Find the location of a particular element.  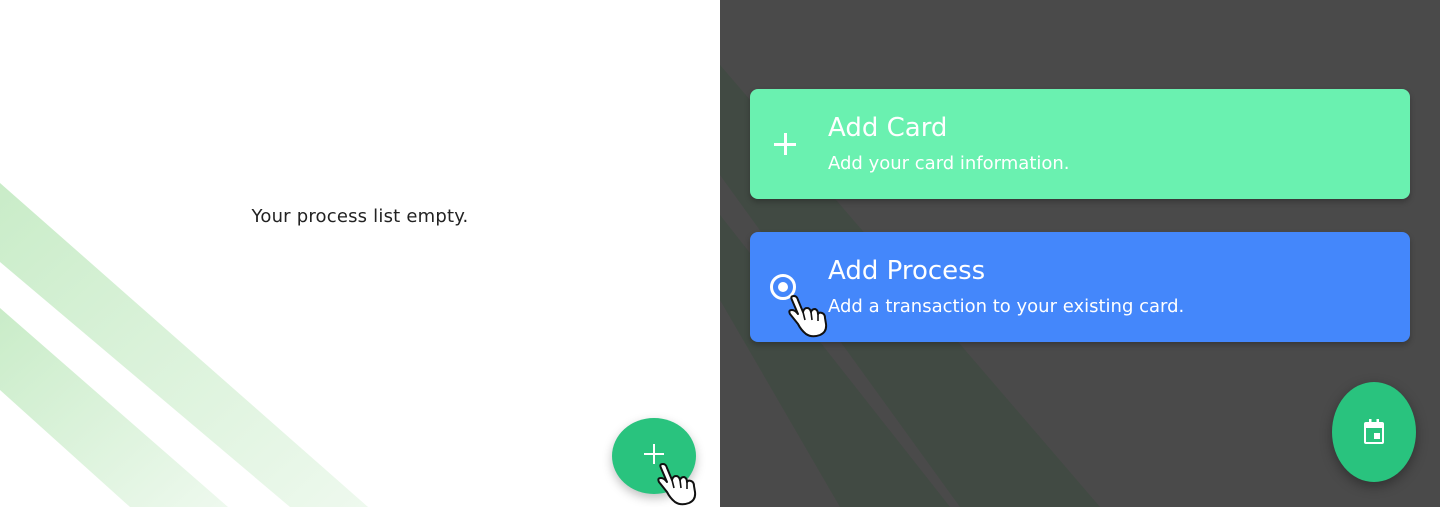

calendar-fab-button is located at coordinates (1374, 432).